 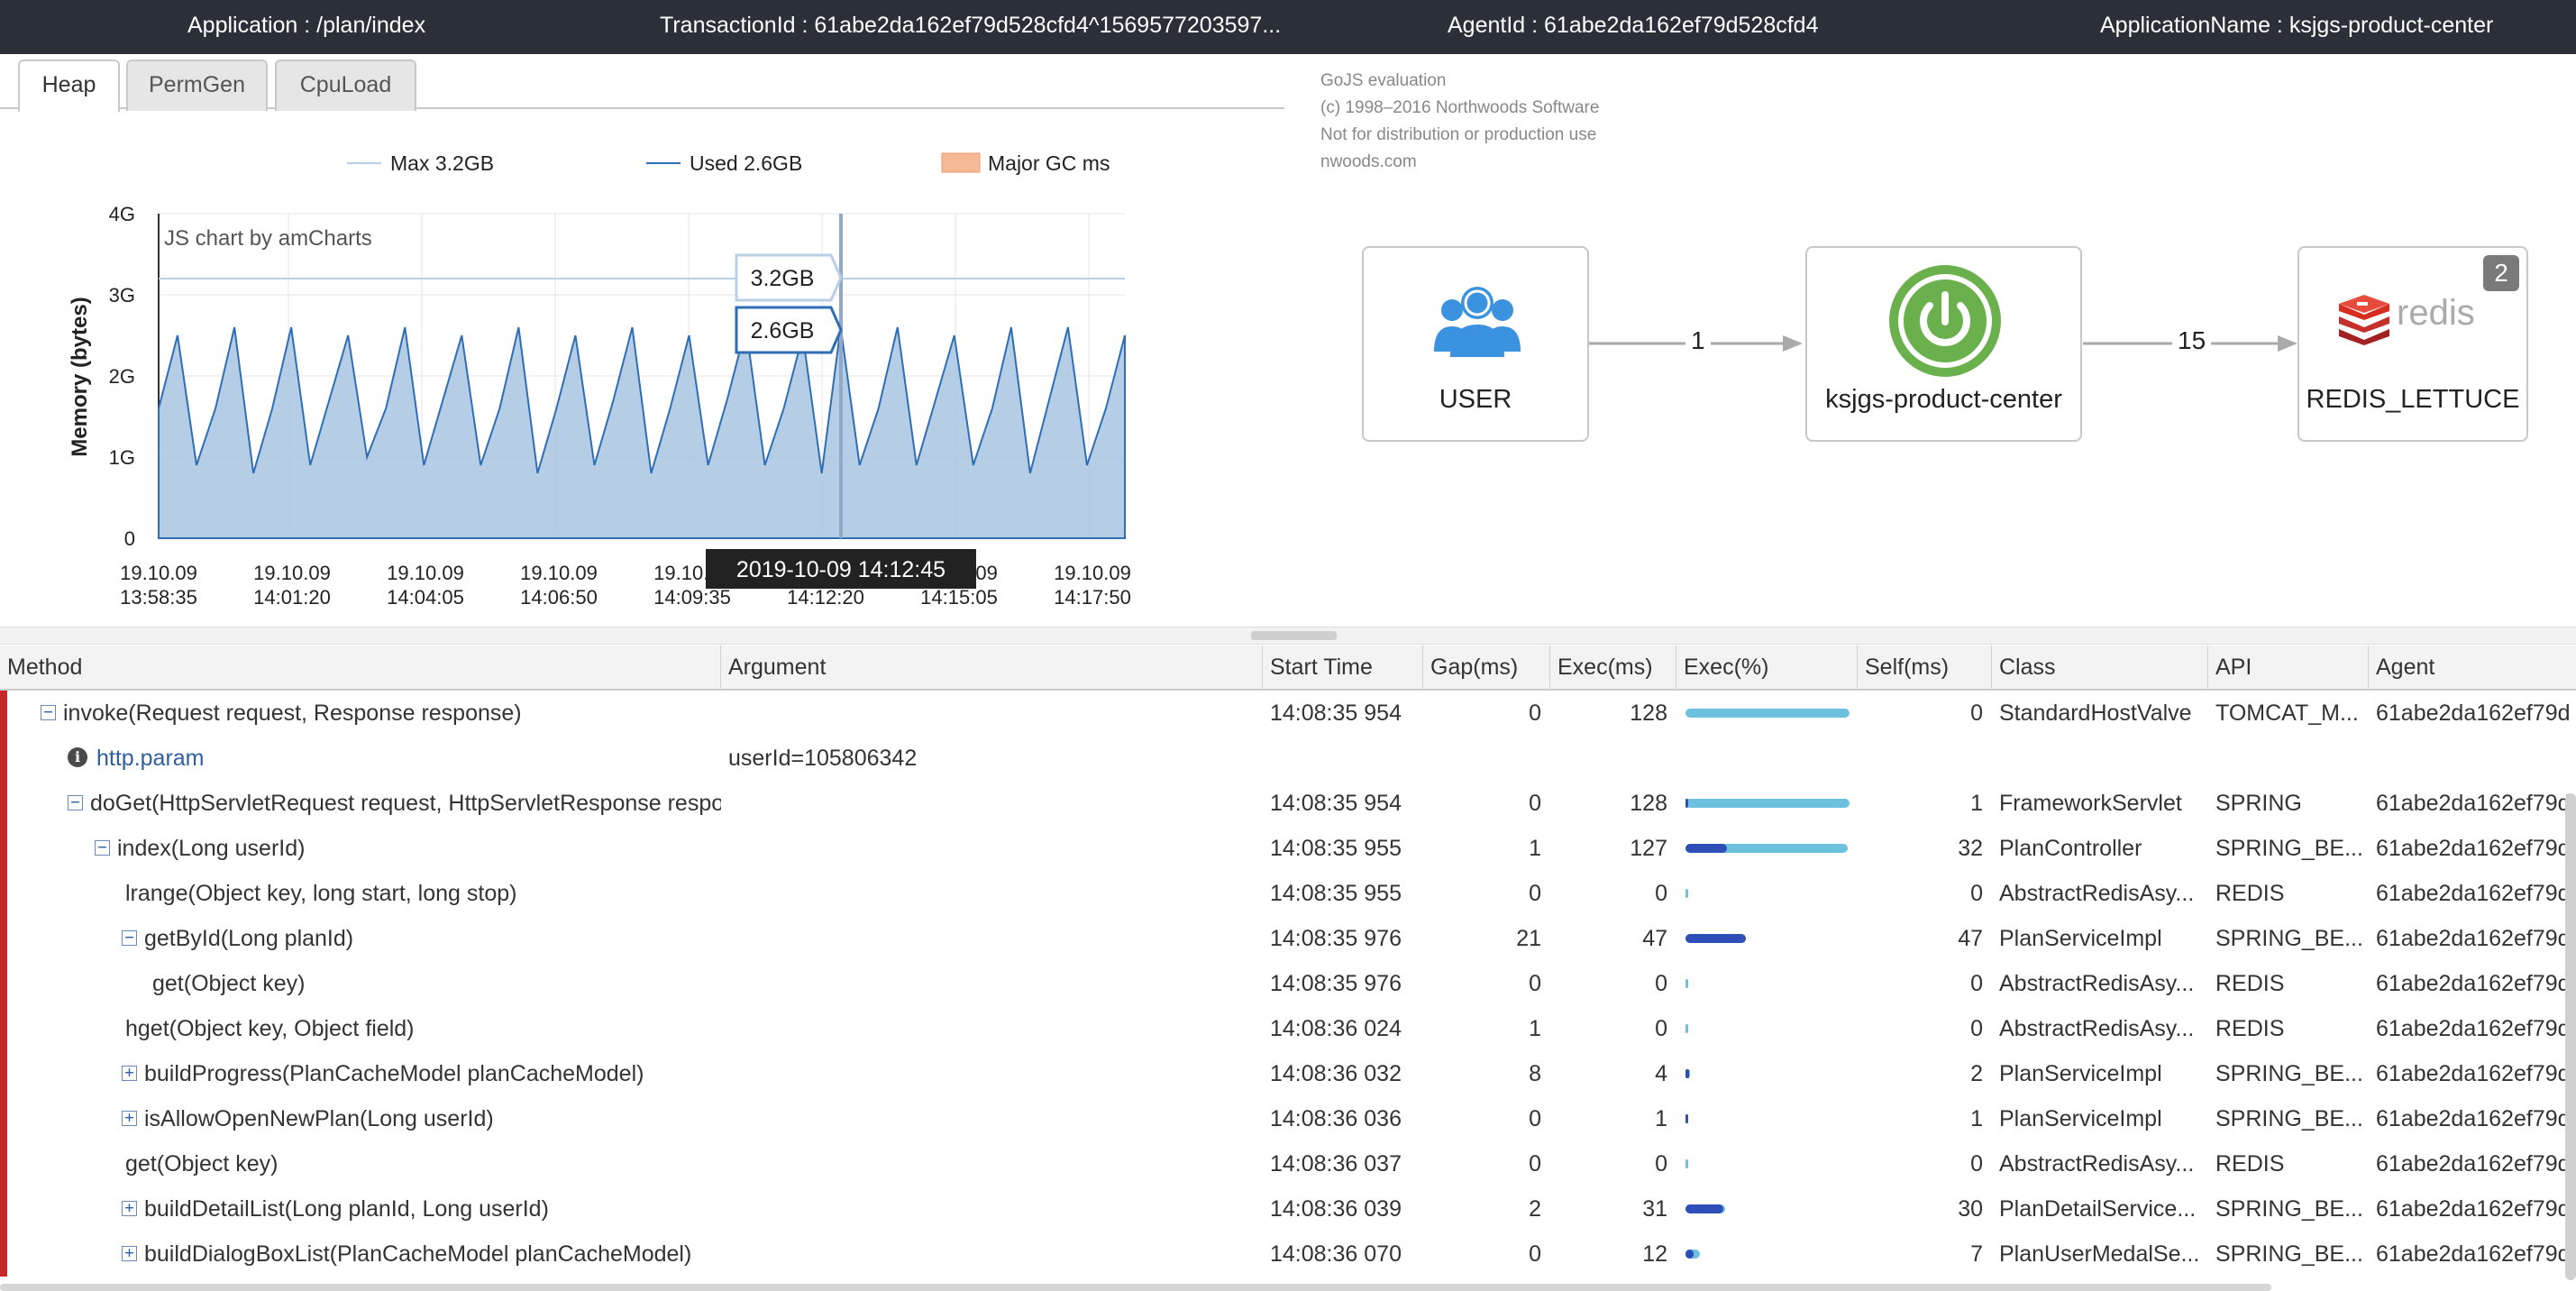 What do you see at coordinates (1336, 1118) in the screenshot?
I see `cell-start-time: 14:08:36 036` at bounding box center [1336, 1118].